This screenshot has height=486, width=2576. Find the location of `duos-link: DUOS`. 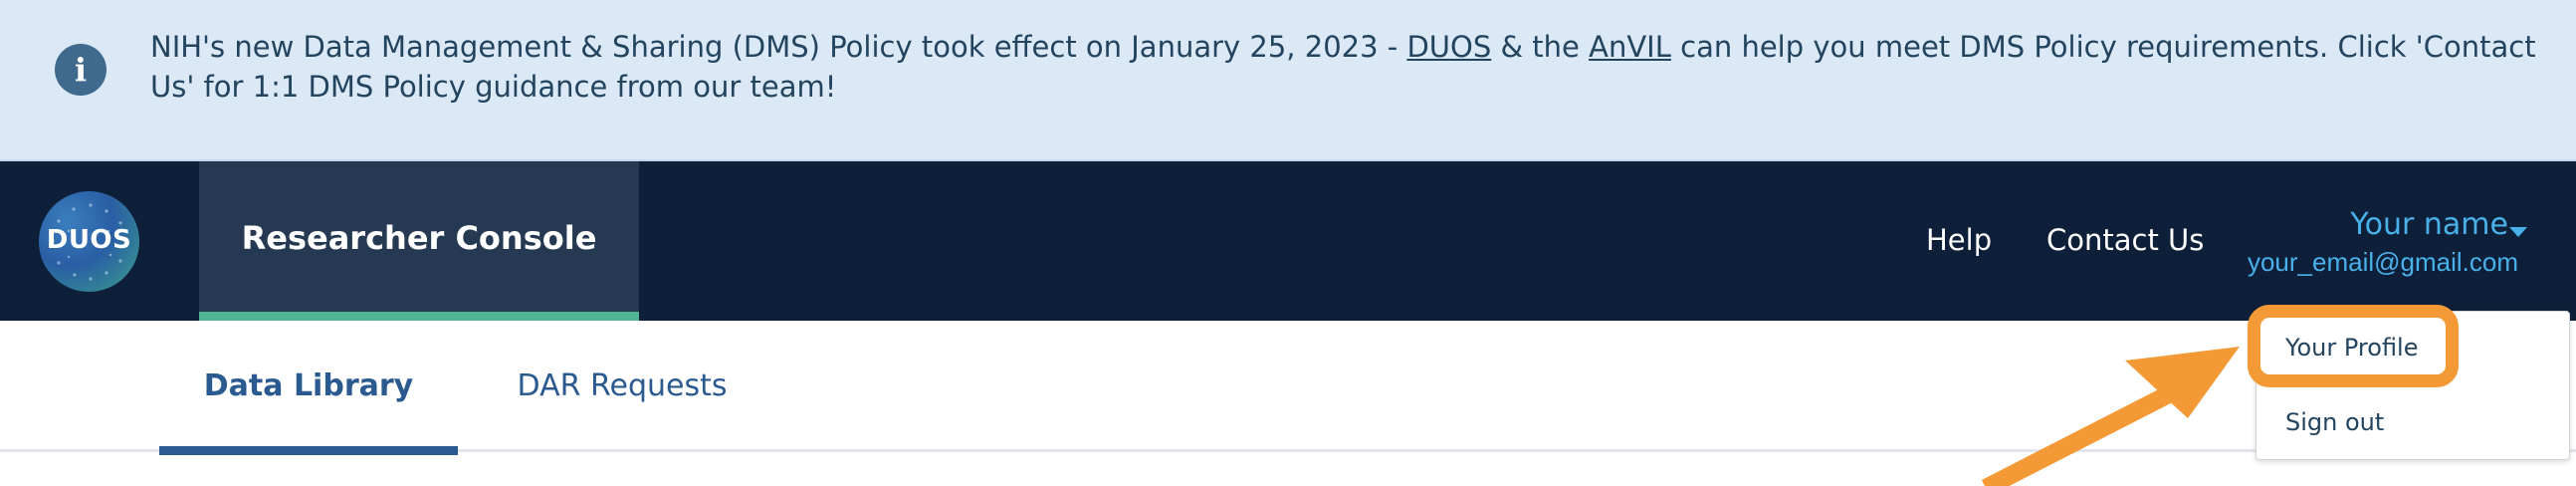

duos-link: DUOS is located at coordinates (1448, 47).